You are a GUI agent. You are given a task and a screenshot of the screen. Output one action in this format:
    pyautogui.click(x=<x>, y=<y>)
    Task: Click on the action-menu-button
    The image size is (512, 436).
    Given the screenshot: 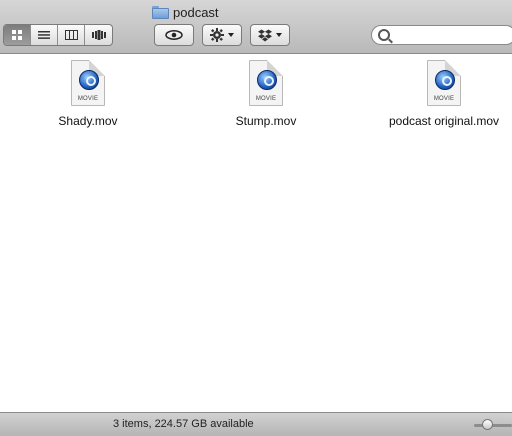 What is the action you would take?
    pyautogui.click(x=222, y=35)
    